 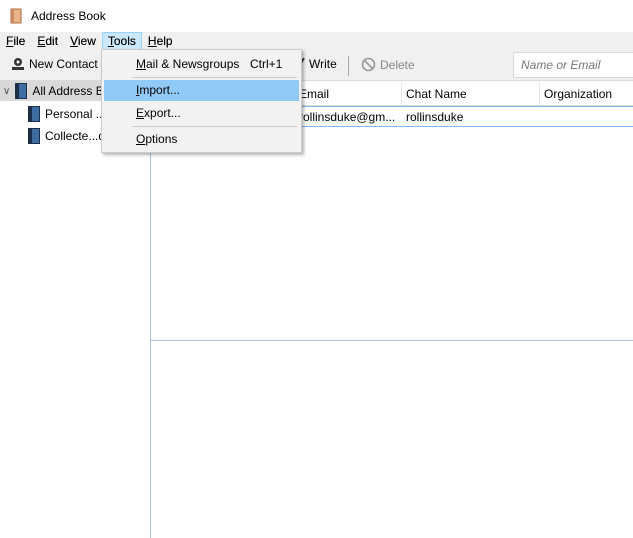 What do you see at coordinates (573, 65) in the screenshot?
I see `search-input: Name or Email` at bounding box center [573, 65].